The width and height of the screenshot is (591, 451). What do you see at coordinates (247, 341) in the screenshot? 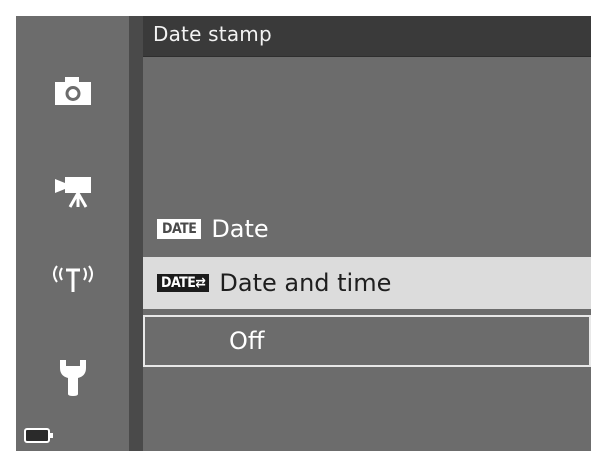
I see `menu-item-label: Off` at bounding box center [247, 341].